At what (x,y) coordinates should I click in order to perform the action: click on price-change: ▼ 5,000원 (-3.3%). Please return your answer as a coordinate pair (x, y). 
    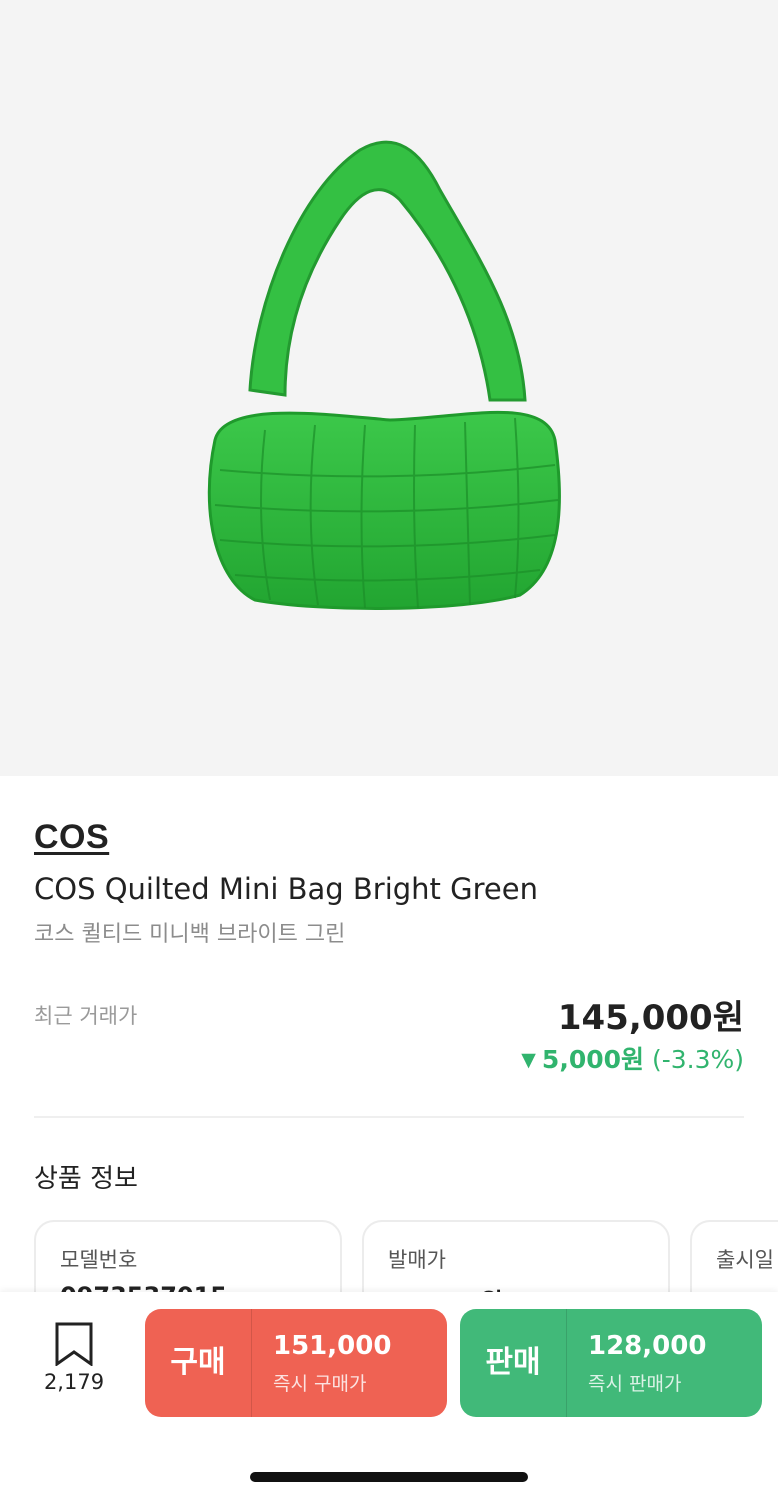
    Looking at the image, I should click on (632, 1058).